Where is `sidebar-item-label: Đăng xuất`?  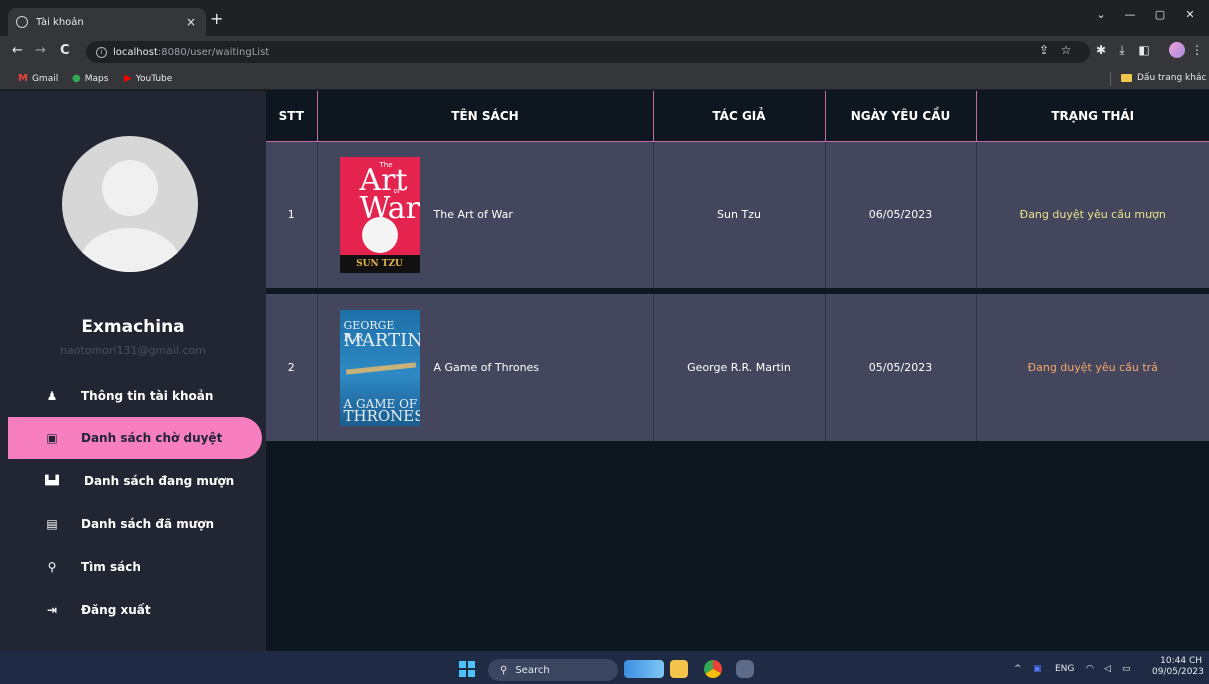 sidebar-item-label: Đăng xuất is located at coordinates (116, 610).